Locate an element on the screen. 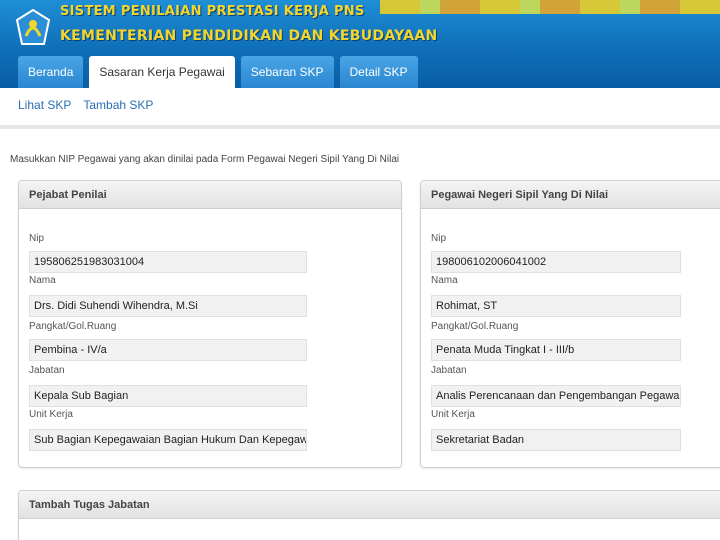  lihat-skp-link: Lihat SKP is located at coordinates (44, 105).